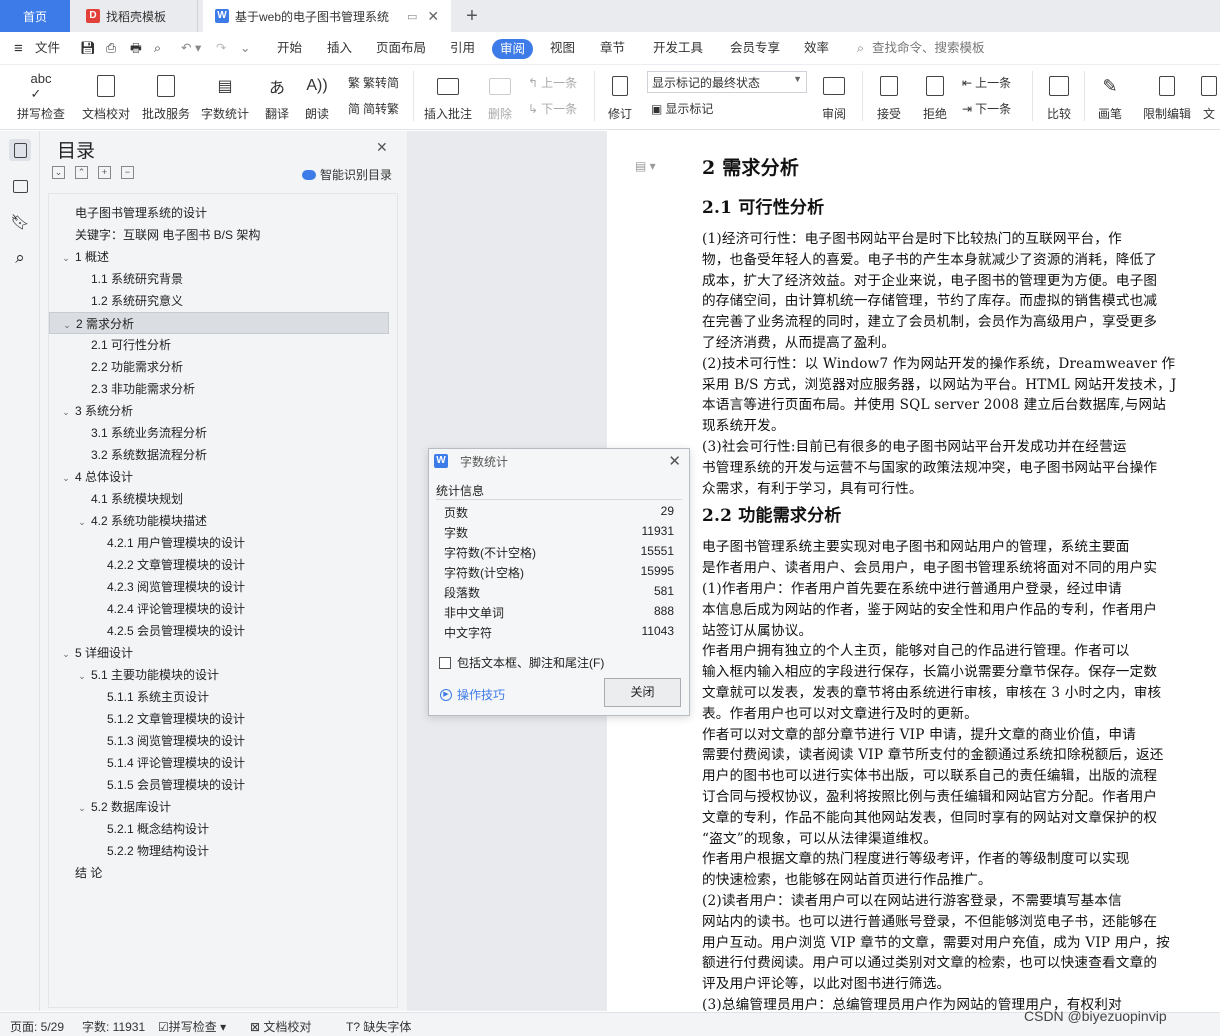 The height and width of the screenshot is (1036, 1220). I want to click on toc-item: 3.2 系统数据流程分析, so click(219, 455).